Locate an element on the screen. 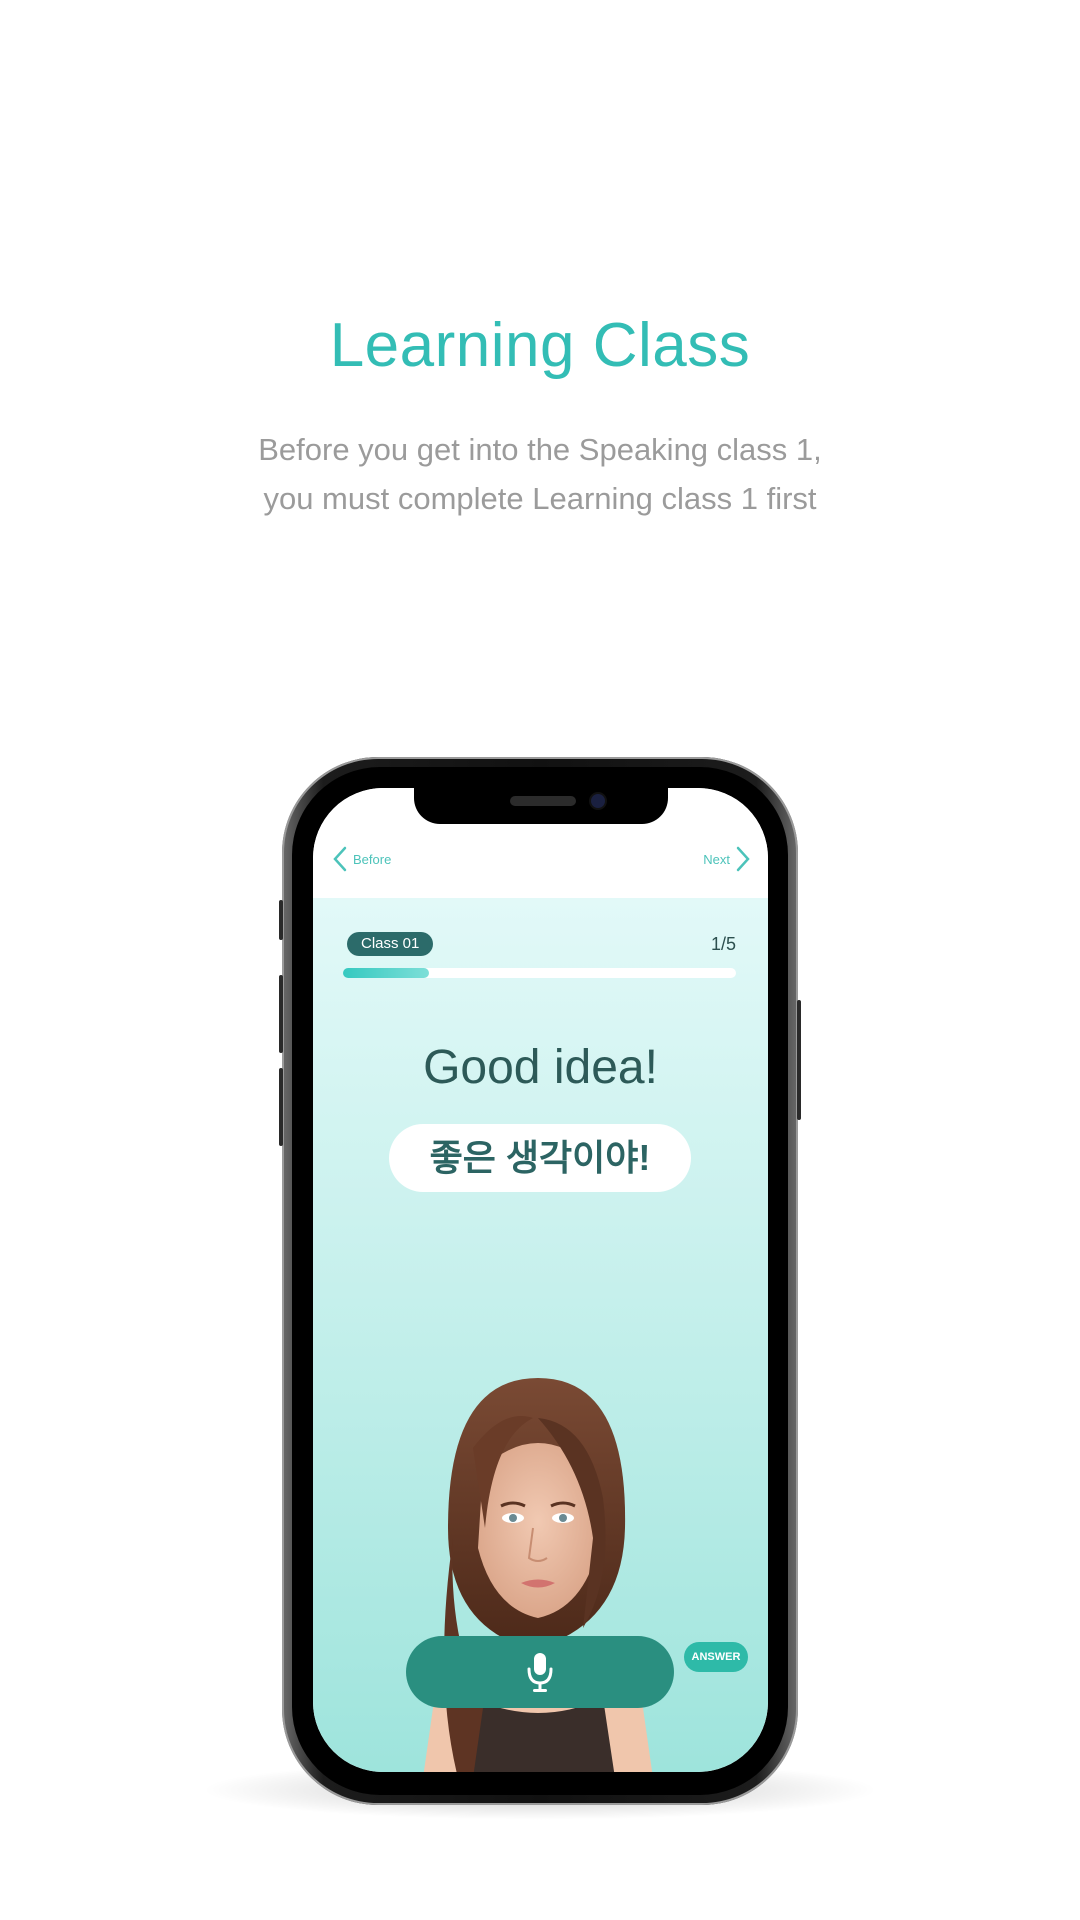  korean-phrase: 좋은 생각이야! is located at coordinates (540, 1158).